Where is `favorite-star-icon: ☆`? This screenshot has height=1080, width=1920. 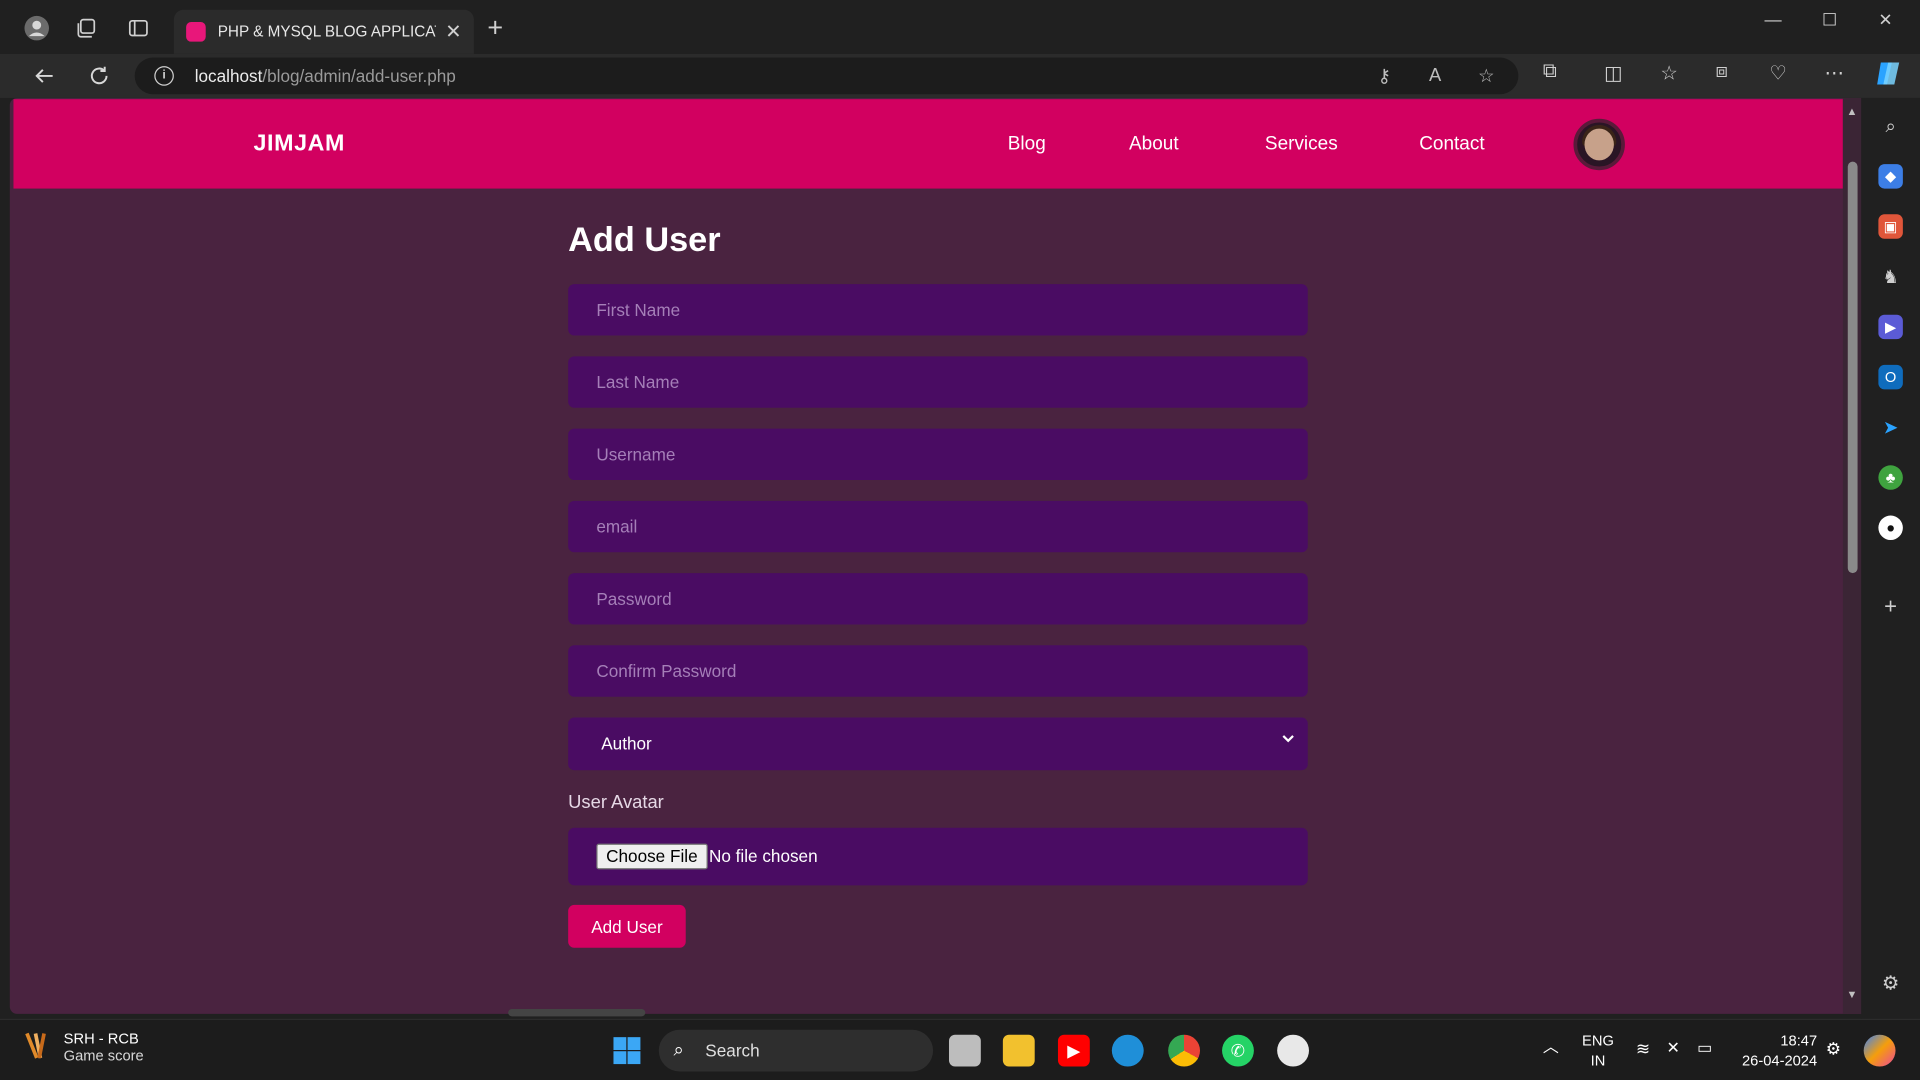
favorite-star-icon: ☆ is located at coordinates (1486, 76).